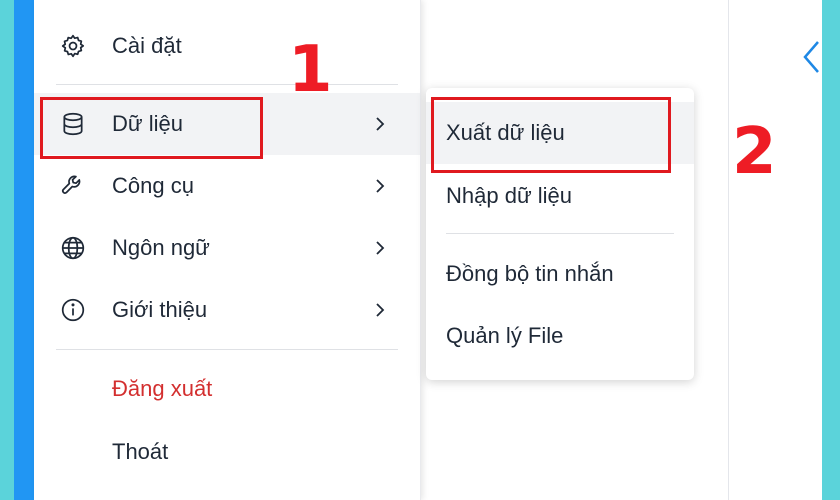 Image resolution: width=840 pixels, height=500 pixels. What do you see at coordinates (162, 388) in the screenshot?
I see `logout-label: Đăng xuất` at bounding box center [162, 388].